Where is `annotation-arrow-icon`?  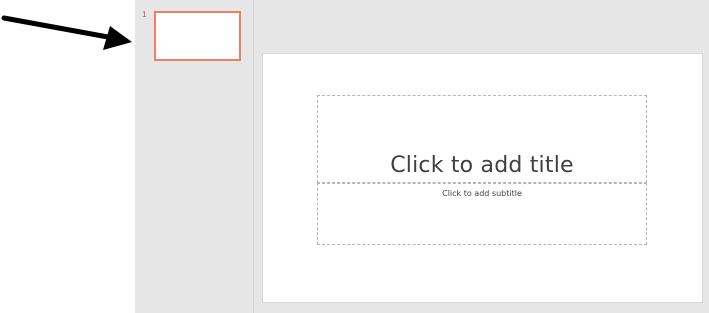
annotation-arrow-icon is located at coordinates (66, 32).